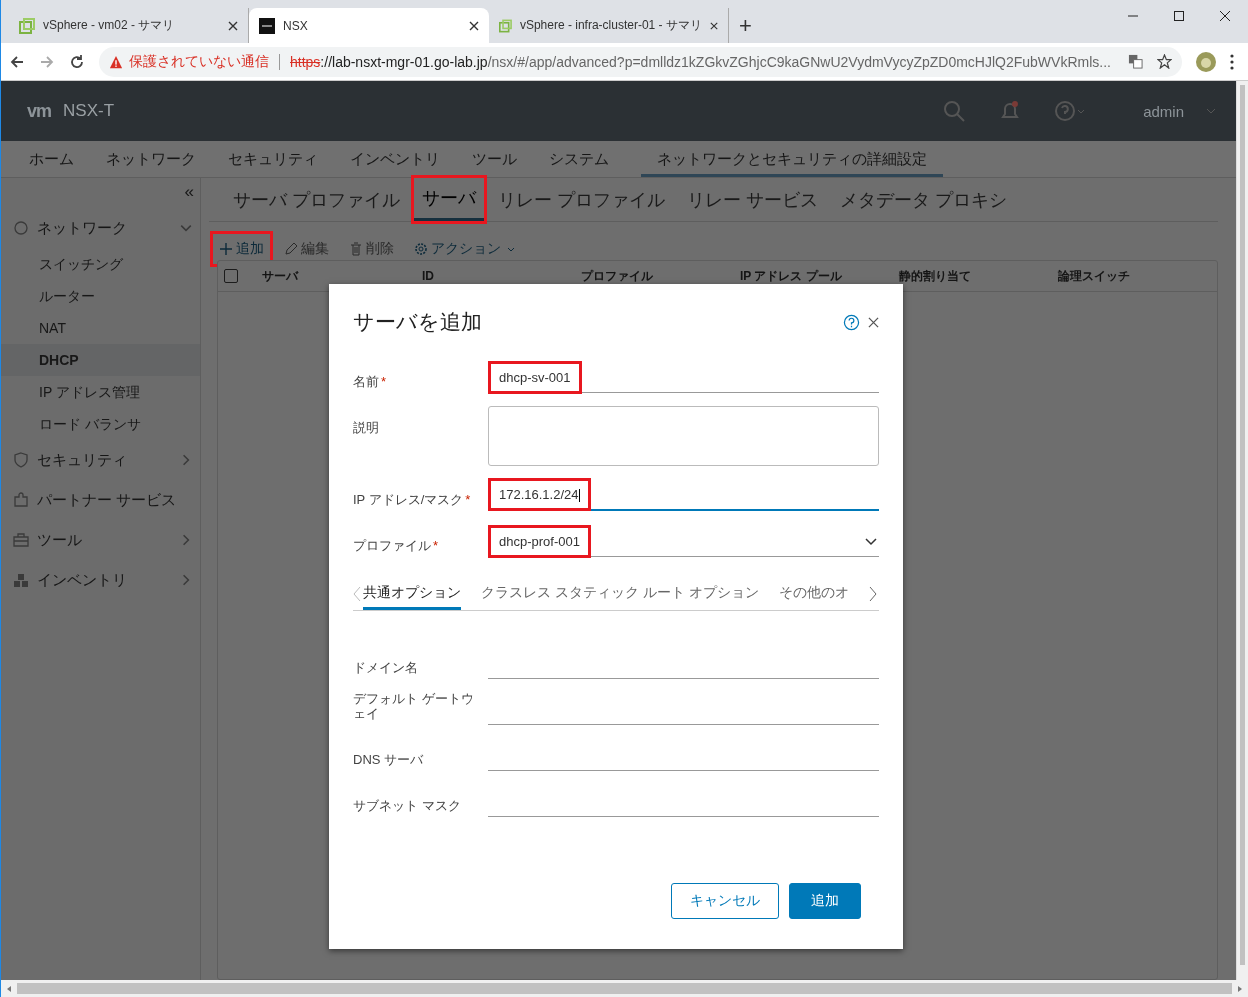 The image size is (1248, 997). I want to click on sidebar-group: セキュリティ, so click(100, 460).